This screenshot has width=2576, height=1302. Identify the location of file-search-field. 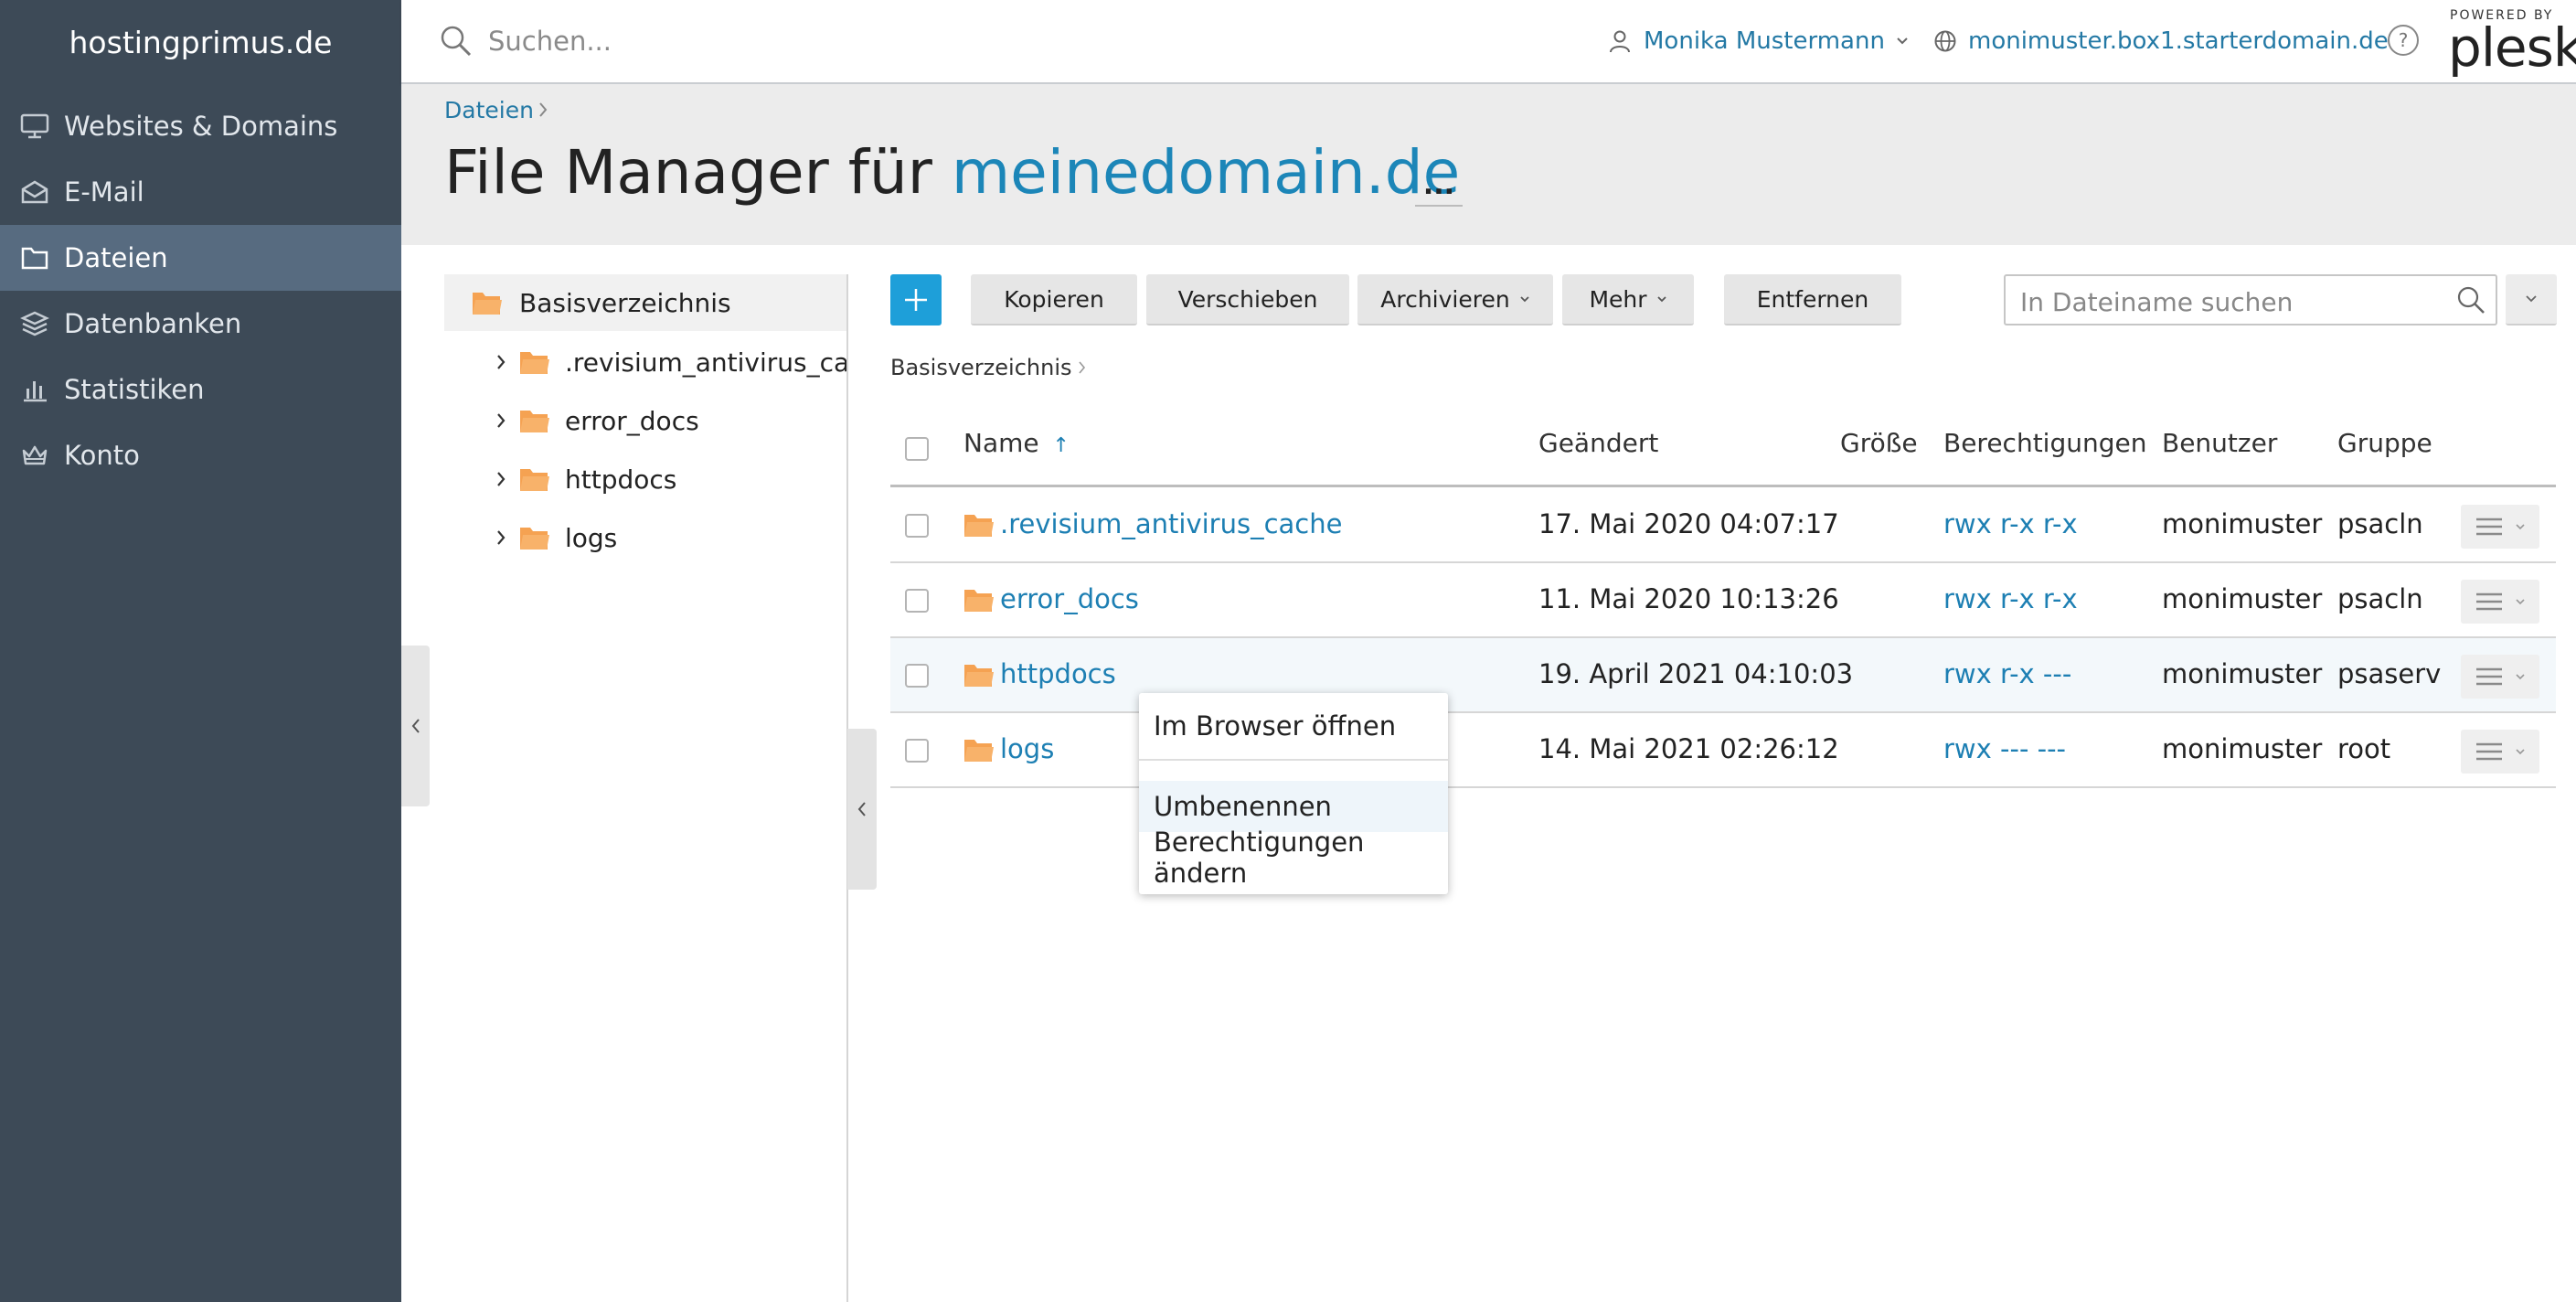
(2250, 300).